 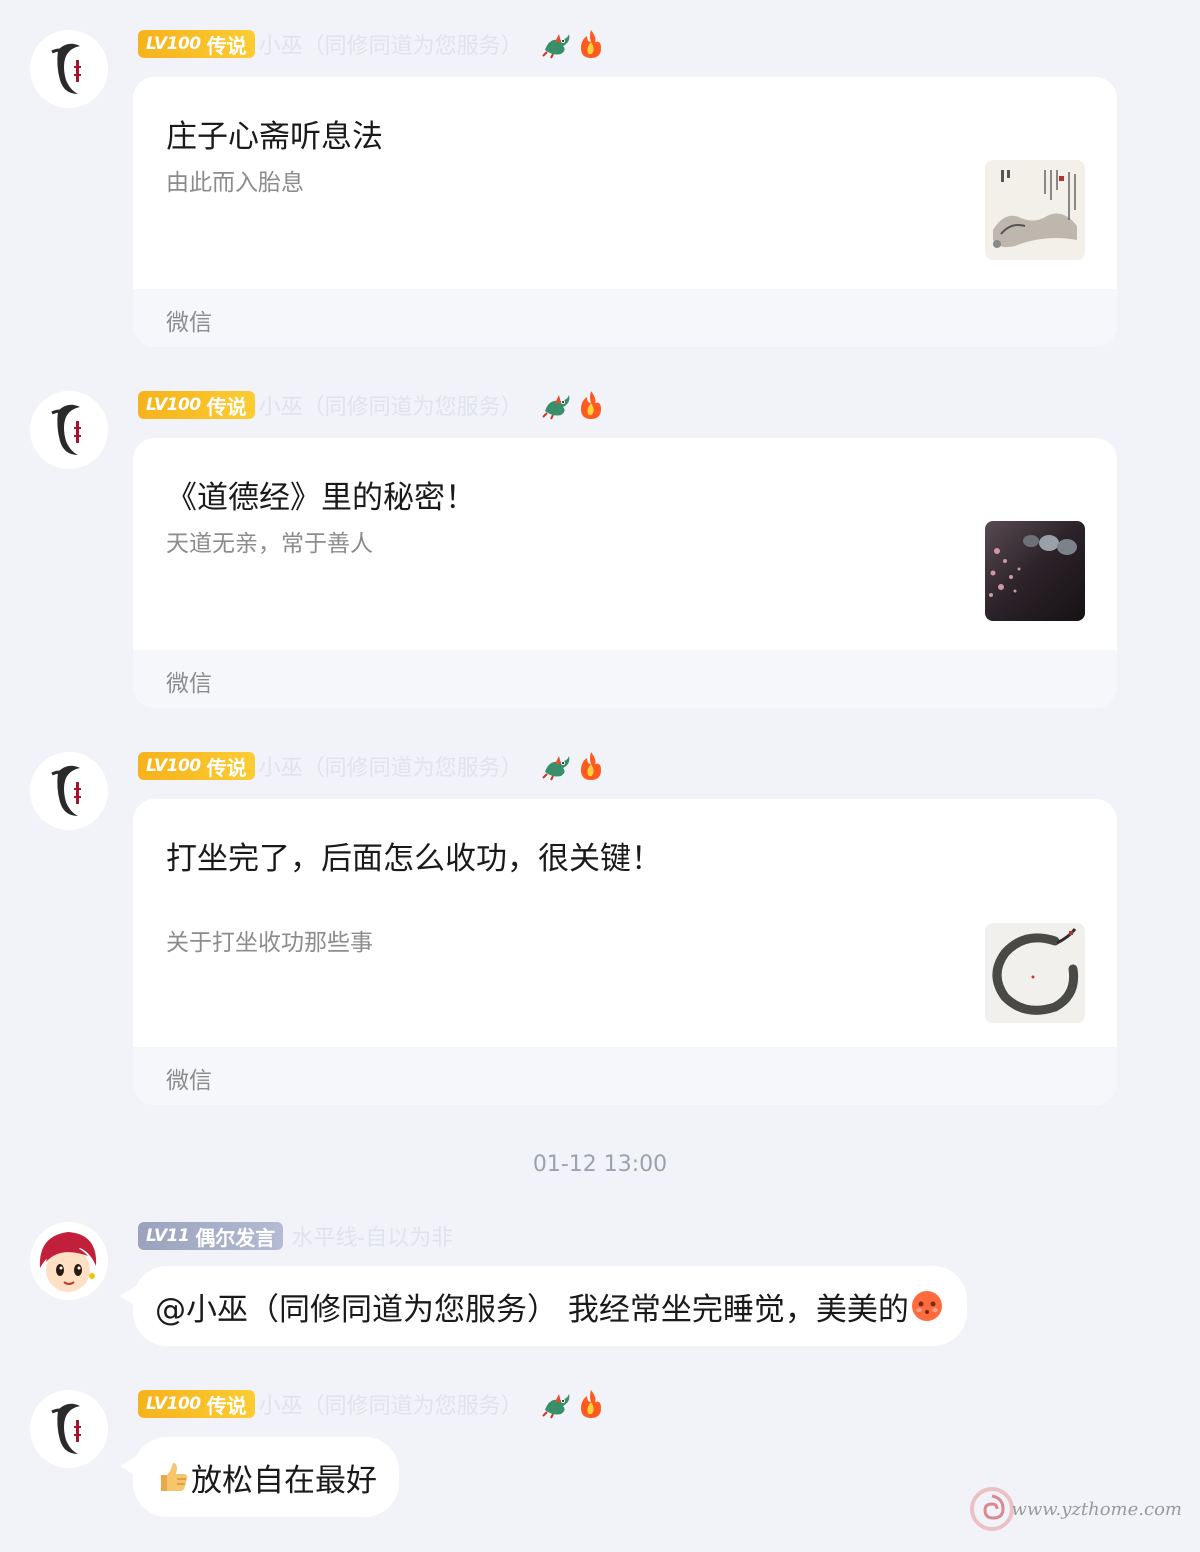 What do you see at coordinates (168, 1236) in the screenshot?
I see `level-label: LV11` at bounding box center [168, 1236].